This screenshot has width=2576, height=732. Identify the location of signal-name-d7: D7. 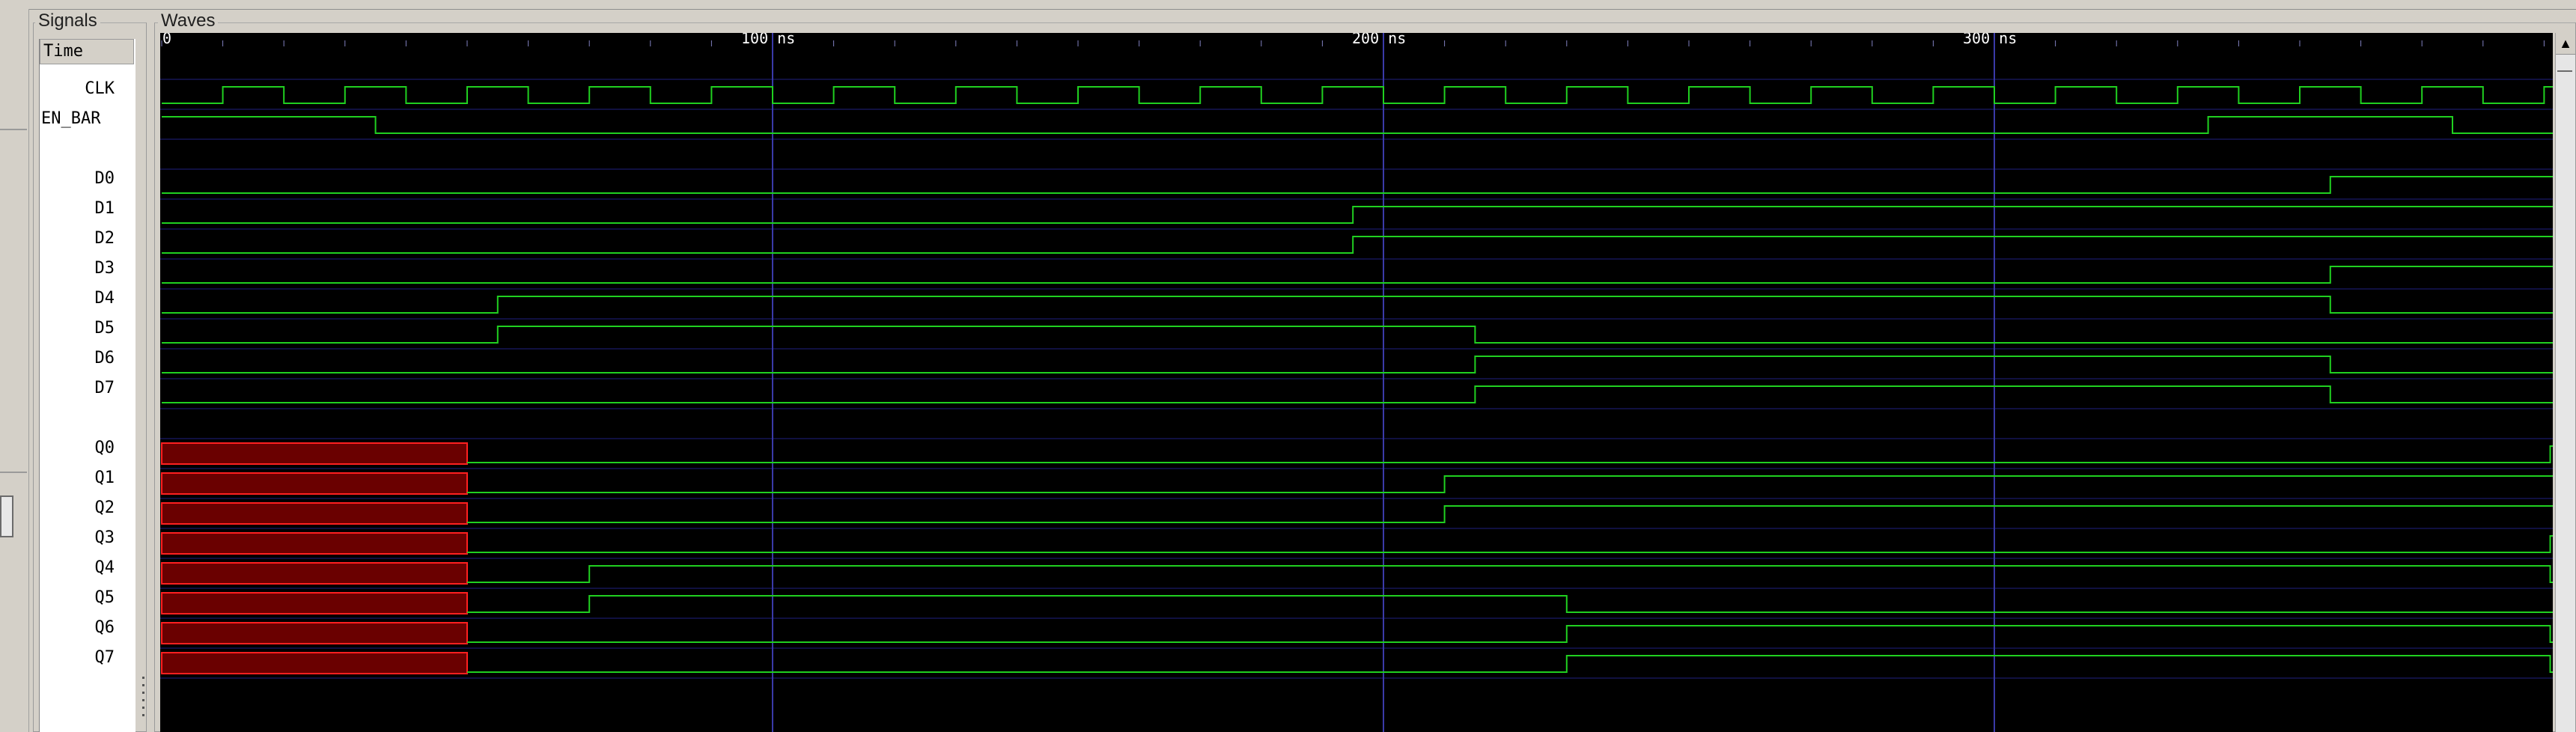
(77, 389).